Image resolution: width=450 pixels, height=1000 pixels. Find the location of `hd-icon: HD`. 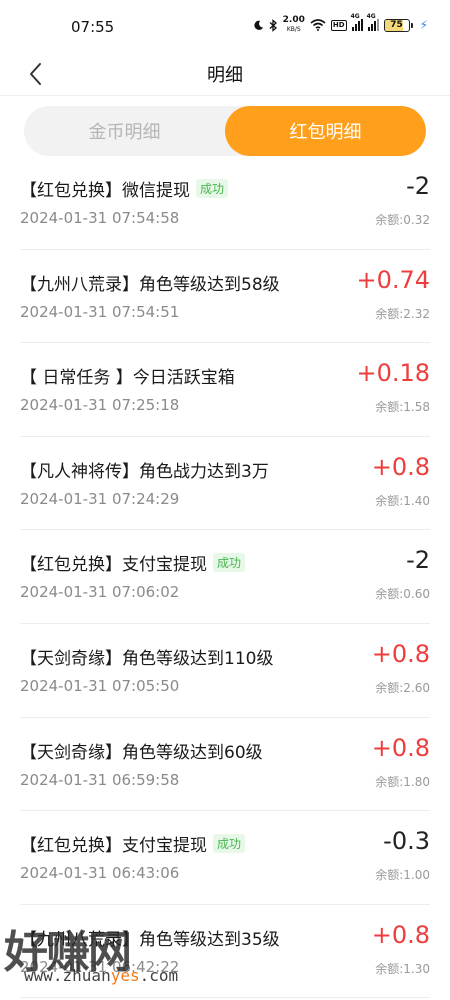

hd-icon: HD is located at coordinates (338, 25).